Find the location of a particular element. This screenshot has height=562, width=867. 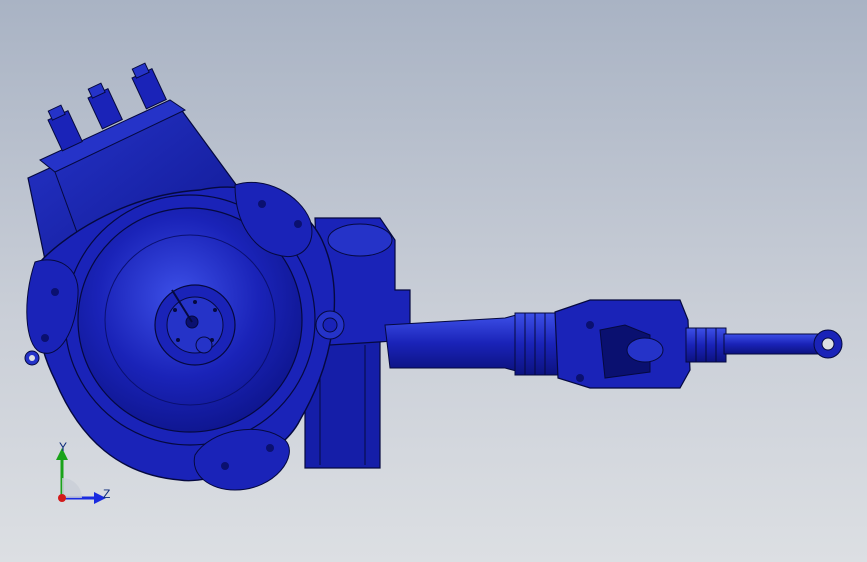

coordinate-triad is located at coordinates (81, 476).